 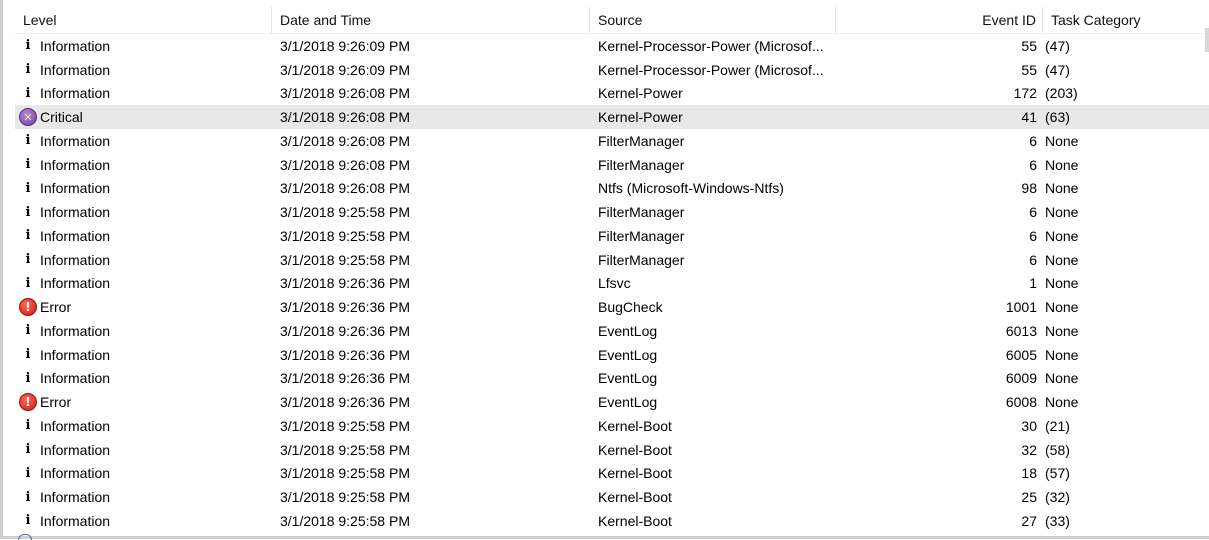 What do you see at coordinates (1029, 449) in the screenshot?
I see `event-id-cell: 32` at bounding box center [1029, 449].